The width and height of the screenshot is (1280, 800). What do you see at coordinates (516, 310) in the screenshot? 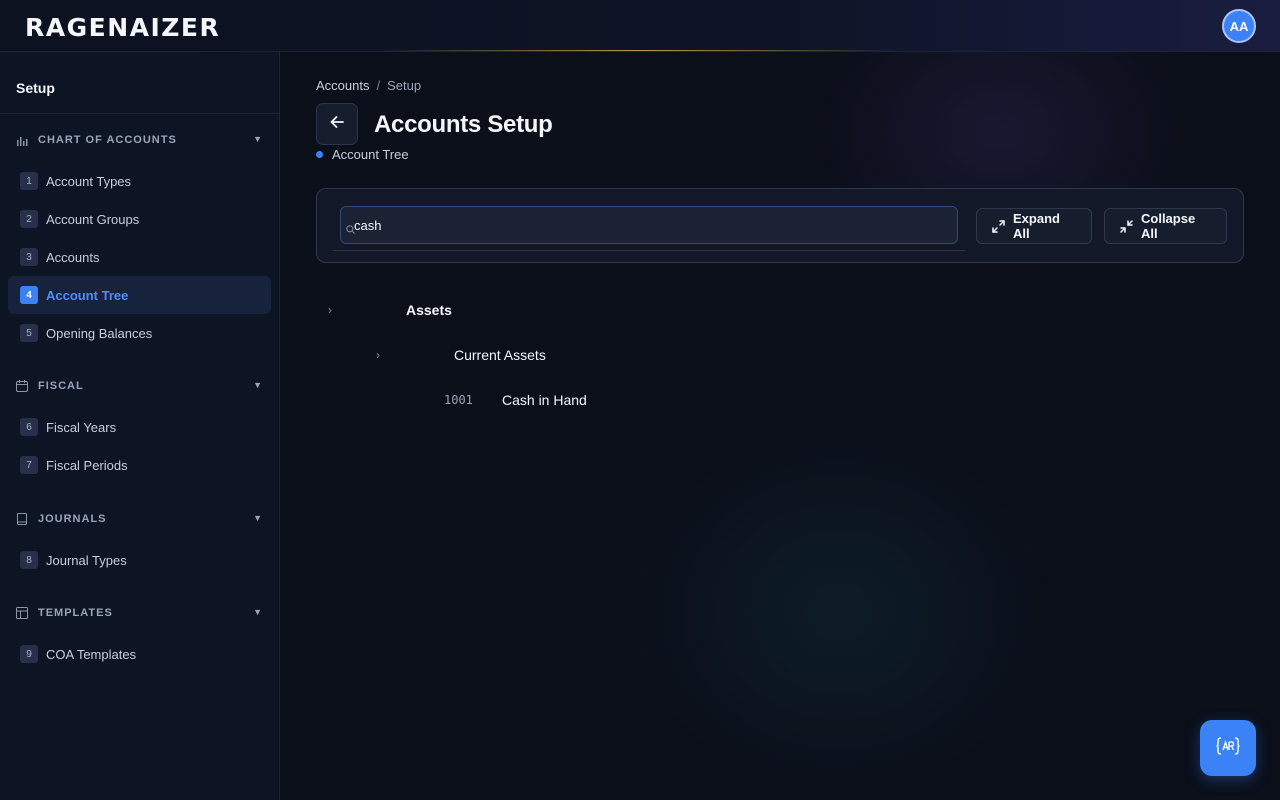
I see `tree-node-assets: › Assets` at bounding box center [516, 310].